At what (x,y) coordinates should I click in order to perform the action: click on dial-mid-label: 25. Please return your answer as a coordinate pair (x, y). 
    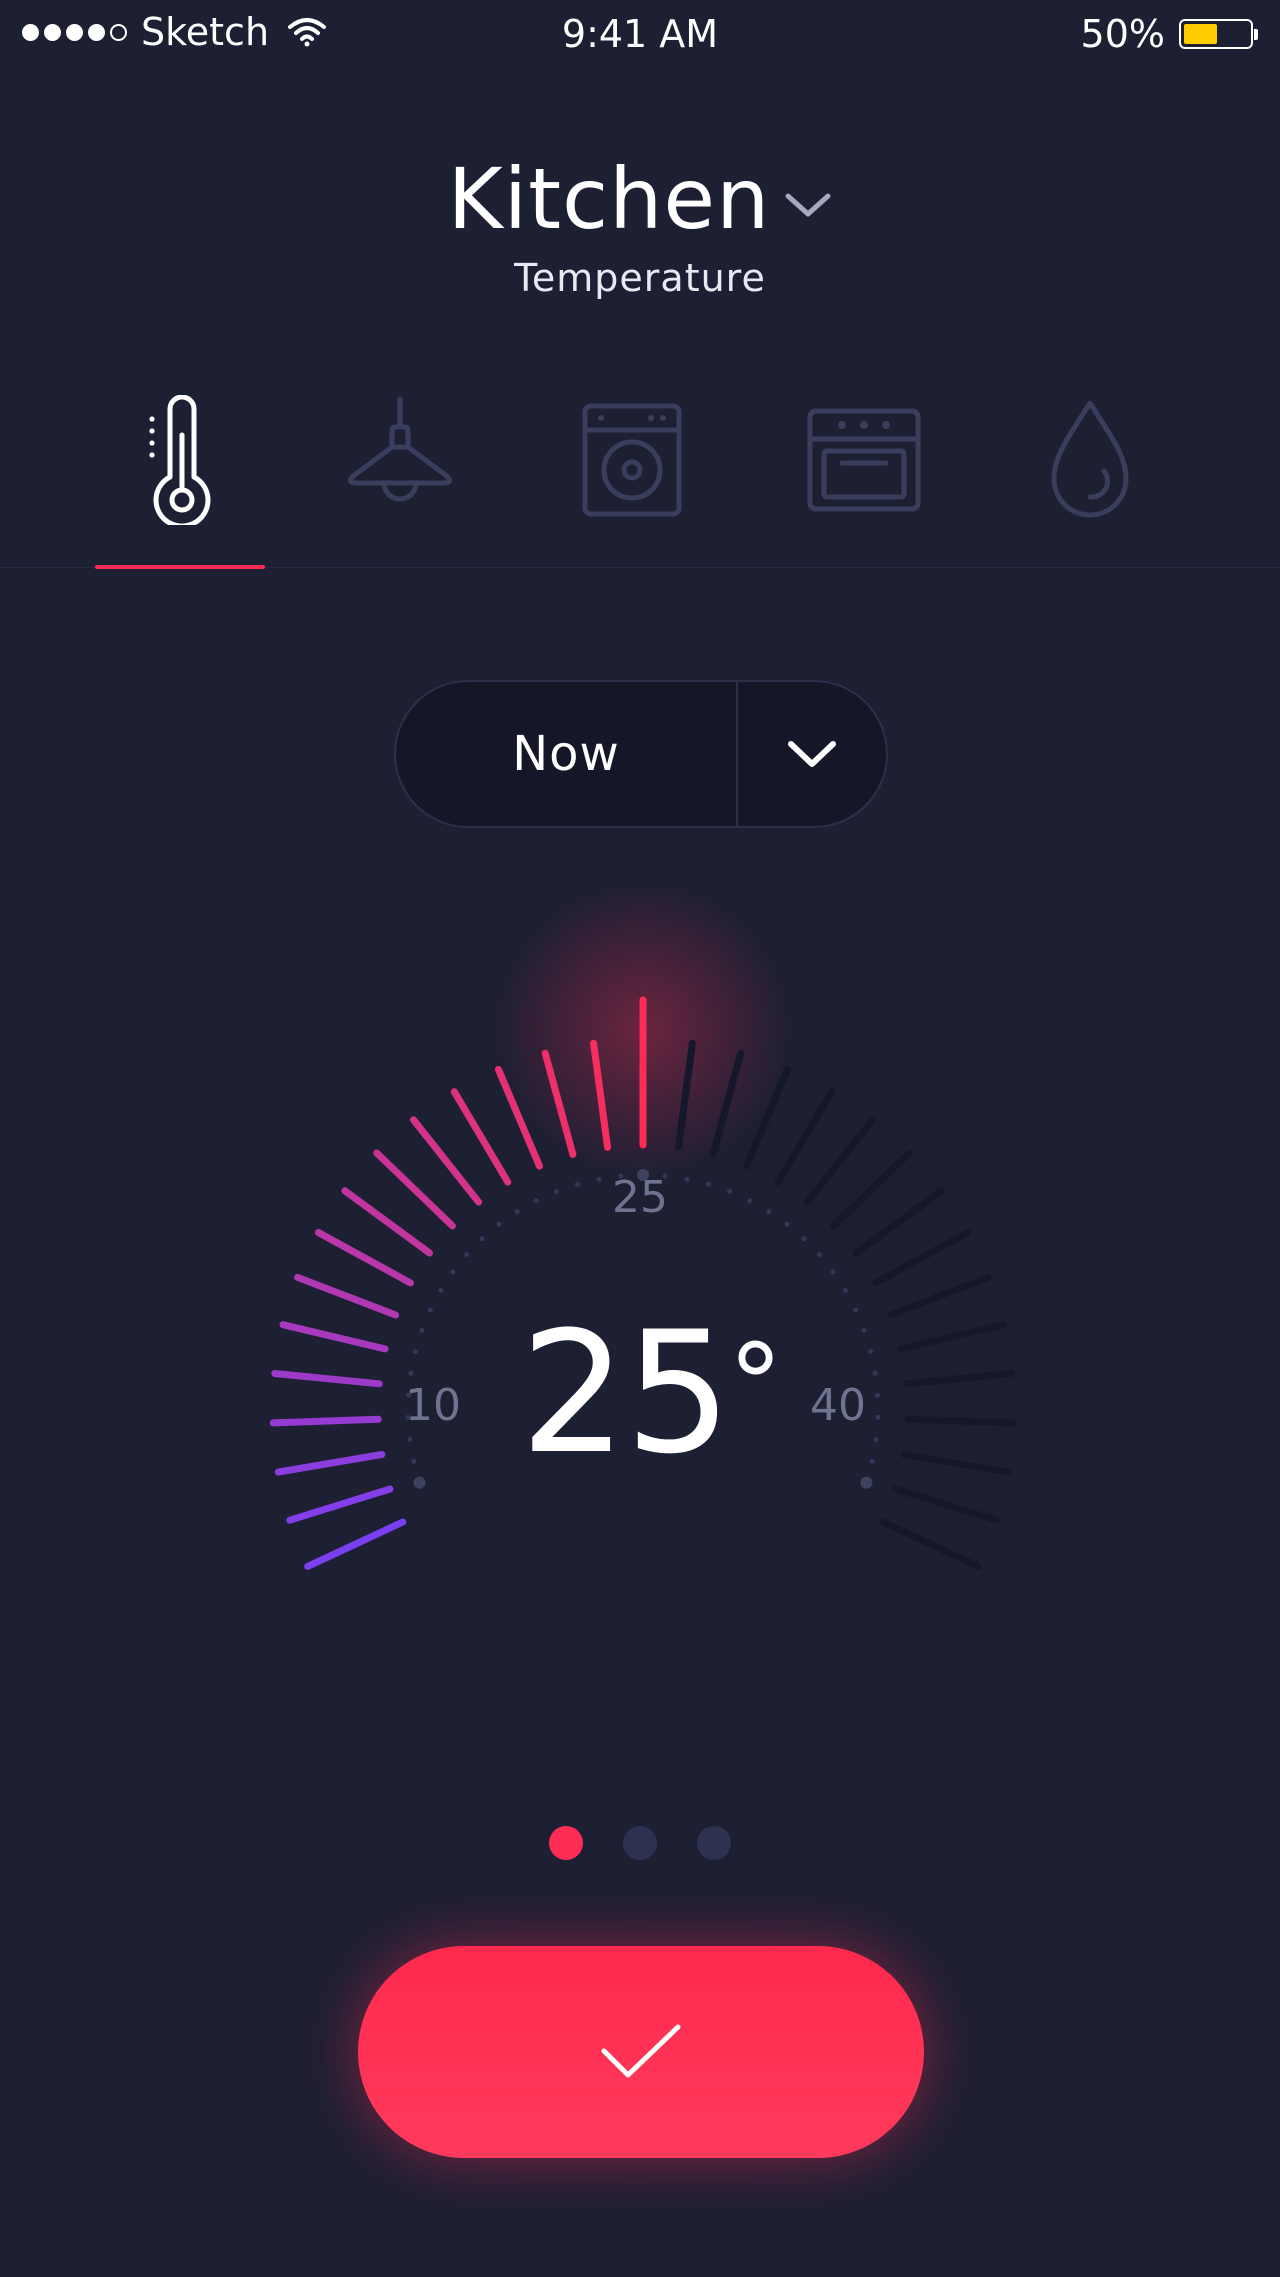
    Looking at the image, I should click on (640, 1197).